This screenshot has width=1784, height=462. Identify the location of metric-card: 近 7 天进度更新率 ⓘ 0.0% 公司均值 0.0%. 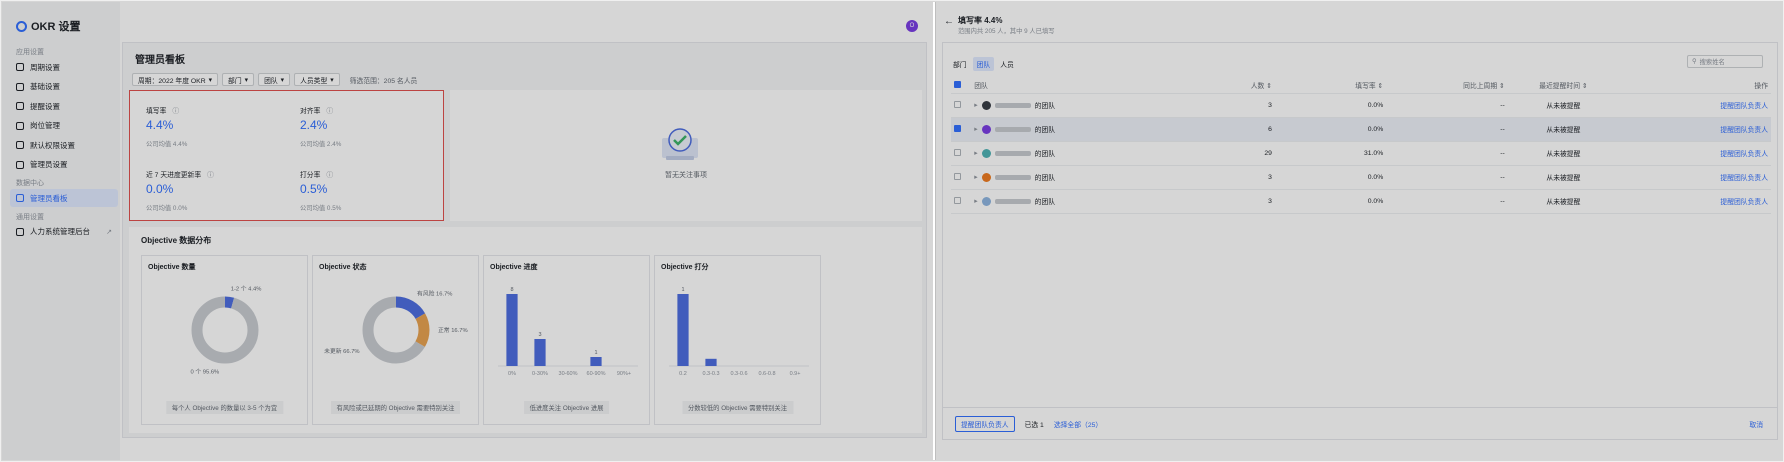
(209, 189).